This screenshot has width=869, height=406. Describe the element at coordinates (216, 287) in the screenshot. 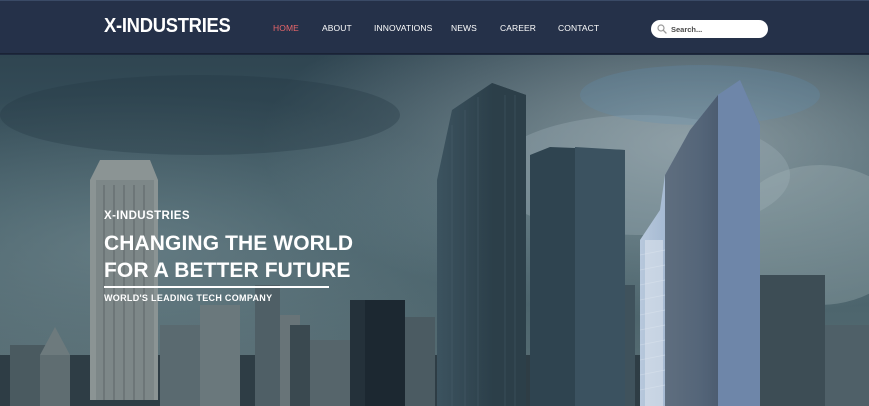

I see `headline-divider` at that location.